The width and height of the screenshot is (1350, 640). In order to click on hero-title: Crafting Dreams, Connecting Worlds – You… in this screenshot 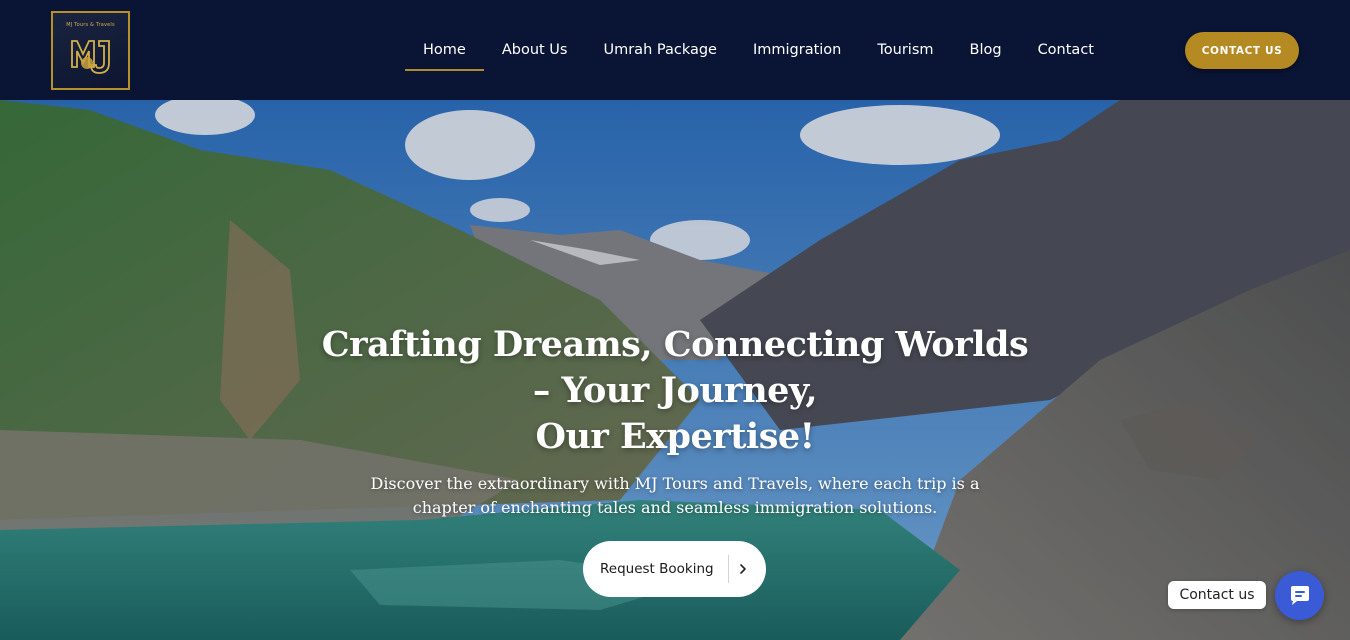, I will do `click(675, 391)`.